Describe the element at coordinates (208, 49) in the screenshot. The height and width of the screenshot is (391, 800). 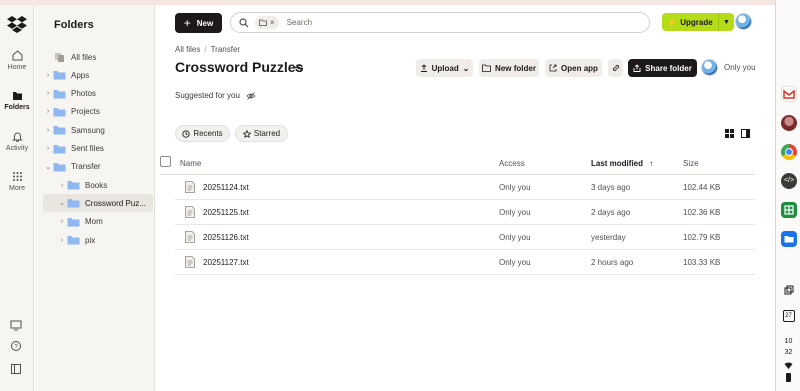
I see `breadcrumb: All files / Transfer` at that location.